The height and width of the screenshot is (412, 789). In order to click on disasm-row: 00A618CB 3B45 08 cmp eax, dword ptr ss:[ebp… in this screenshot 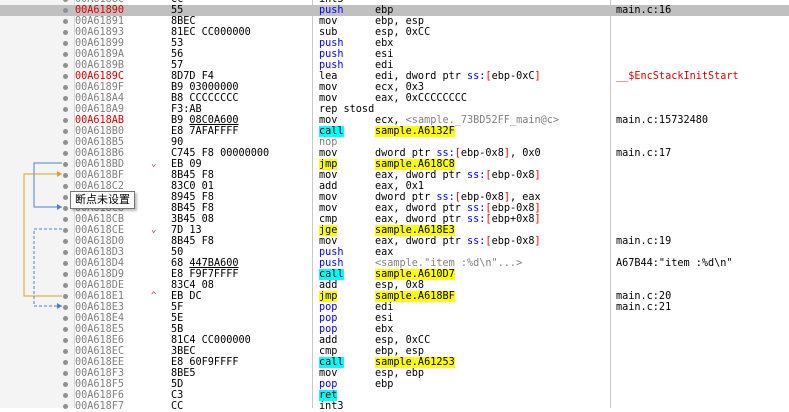, I will do `click(394, 219)`.